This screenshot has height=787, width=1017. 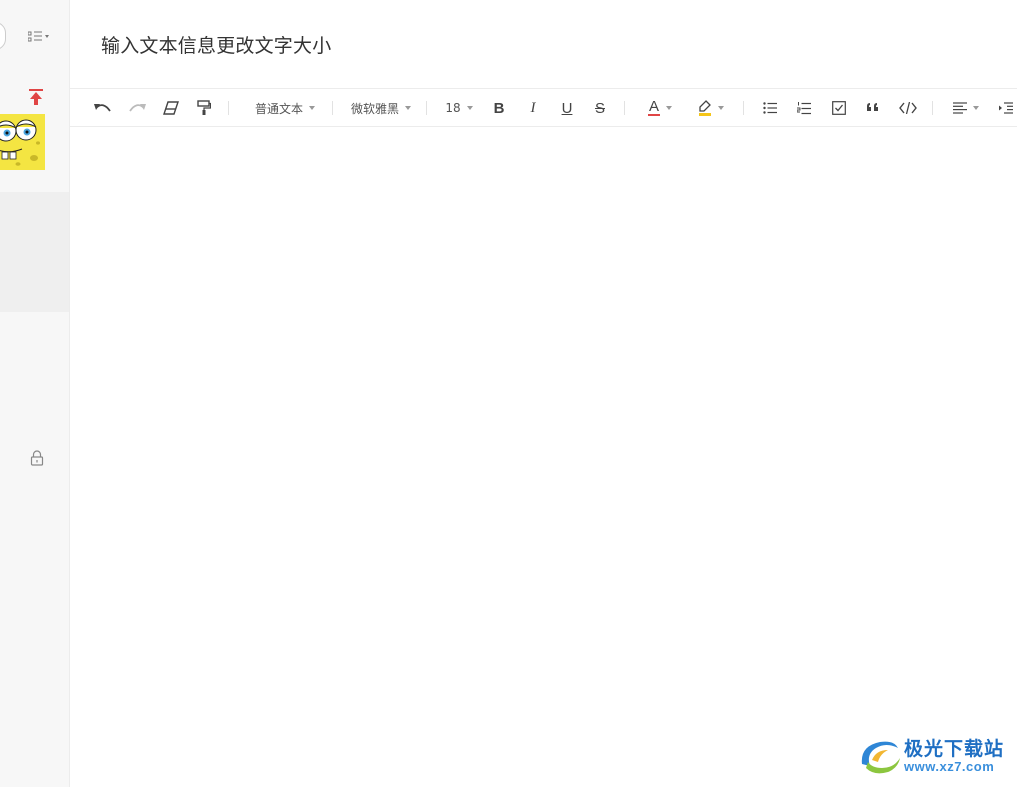 I want to click on paragraph-style-dropdown: 普通文本, so click(x=285, y=108).